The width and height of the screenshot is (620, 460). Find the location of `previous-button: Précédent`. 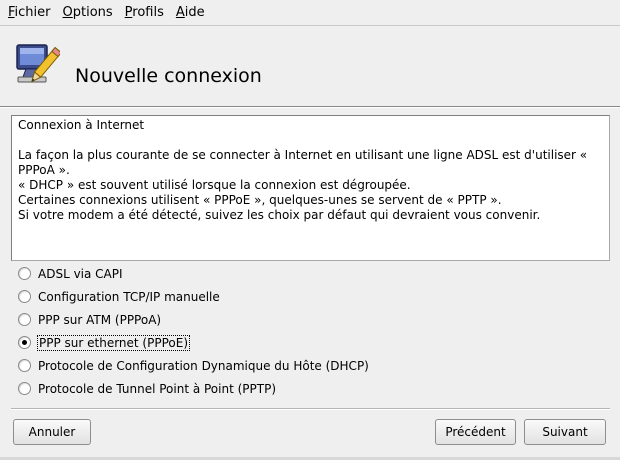

previous-button: Précédent is located at coordinates (475, 432).